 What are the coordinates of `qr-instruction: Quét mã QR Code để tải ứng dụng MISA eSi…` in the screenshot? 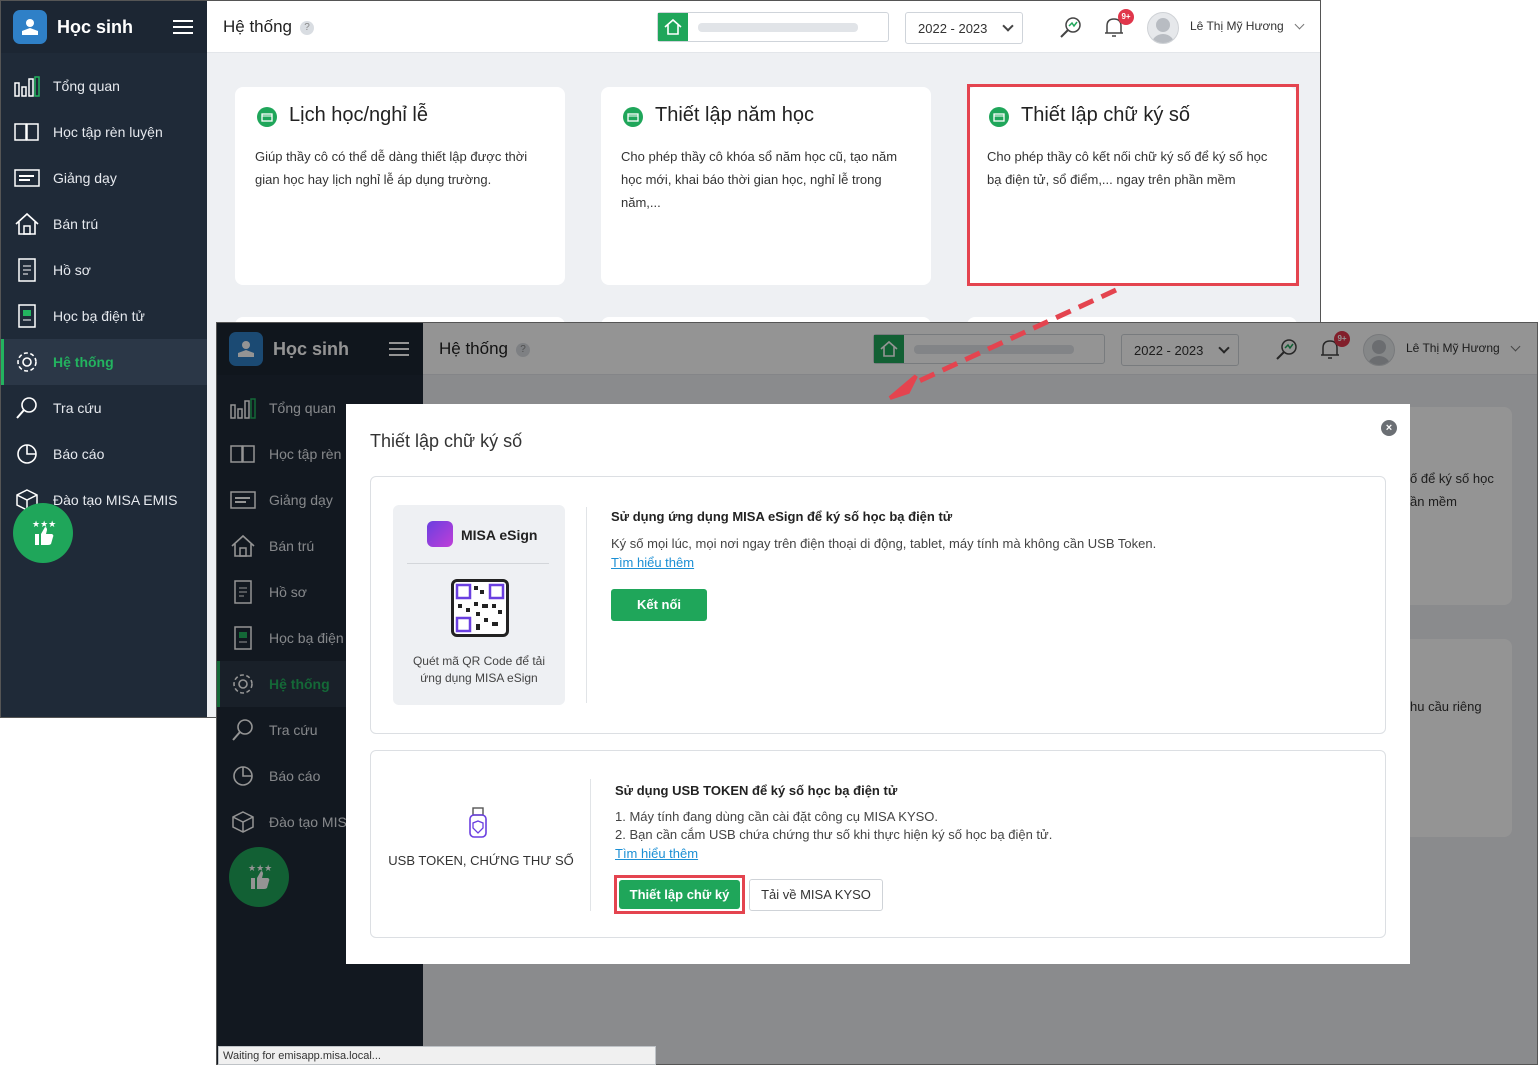 It's located at (479, 669).